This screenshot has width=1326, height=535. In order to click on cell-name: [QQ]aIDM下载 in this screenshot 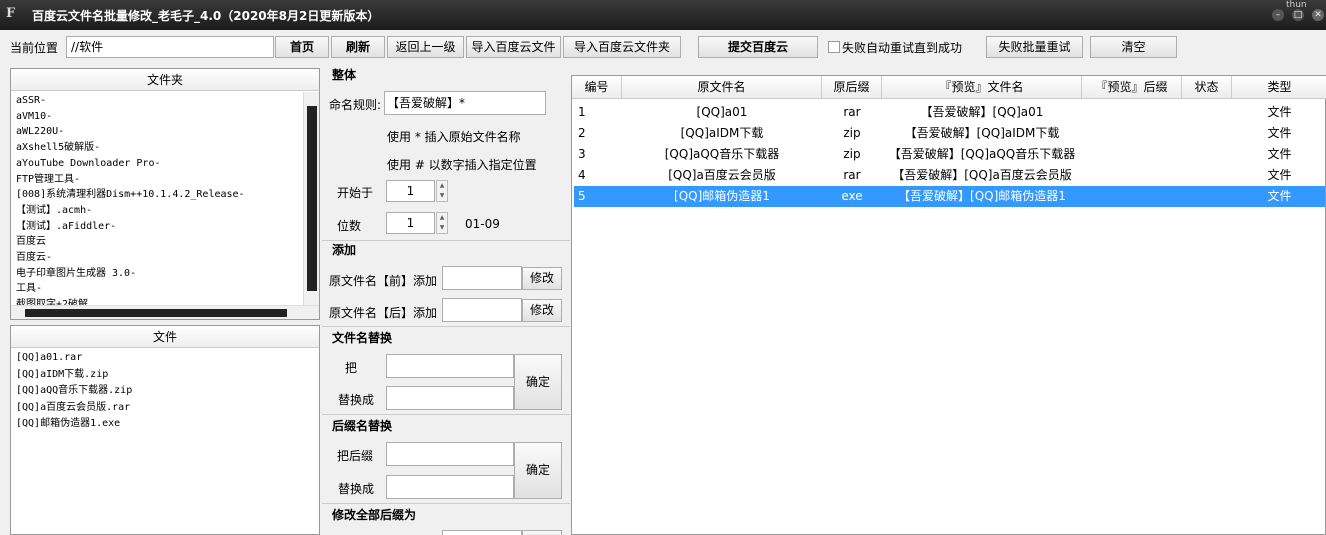, I will do `click(722, 133)`.